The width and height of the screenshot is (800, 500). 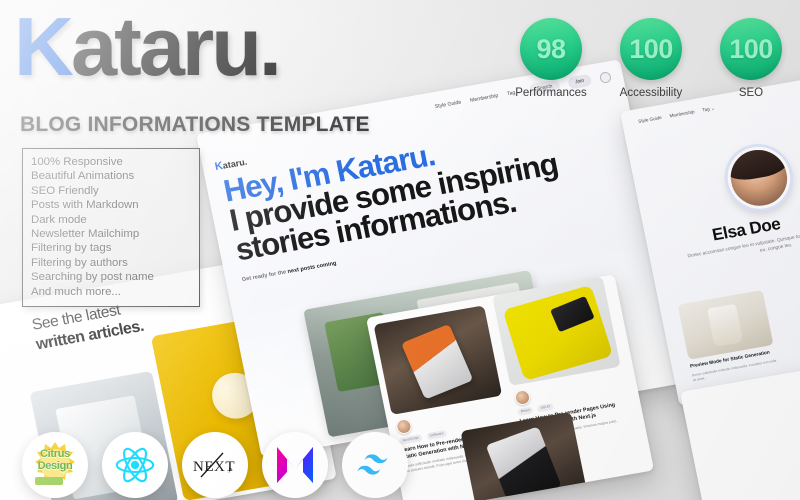 I want to click on list-item: Filtering by authors, so click(x=79, y=262).